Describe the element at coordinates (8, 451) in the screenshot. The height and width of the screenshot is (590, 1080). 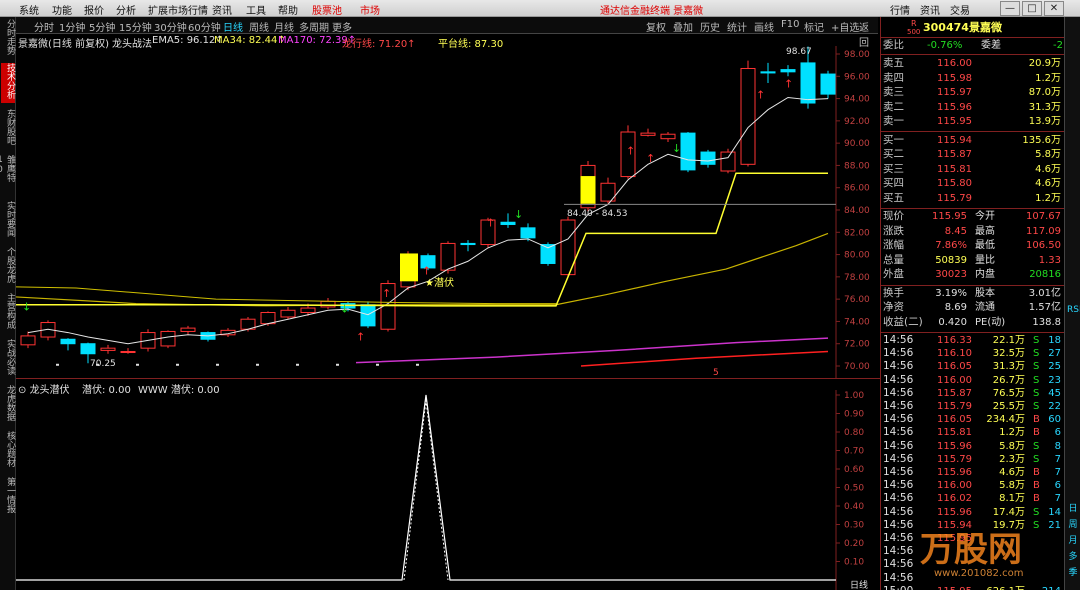
I see `vtab-core-theme: 核心题材` at that location.